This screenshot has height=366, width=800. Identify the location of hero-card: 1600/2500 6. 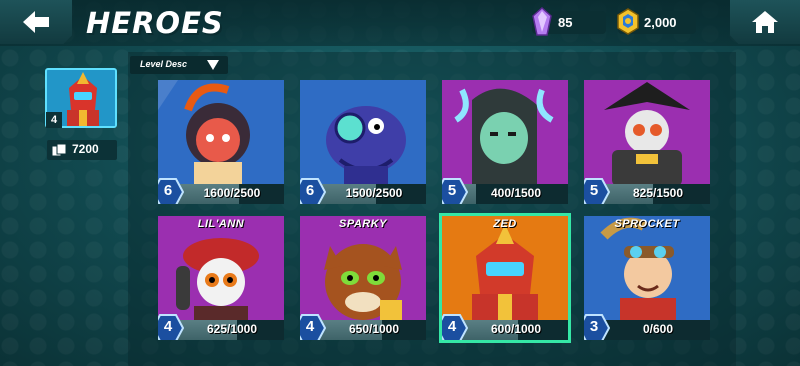
(221, 142).